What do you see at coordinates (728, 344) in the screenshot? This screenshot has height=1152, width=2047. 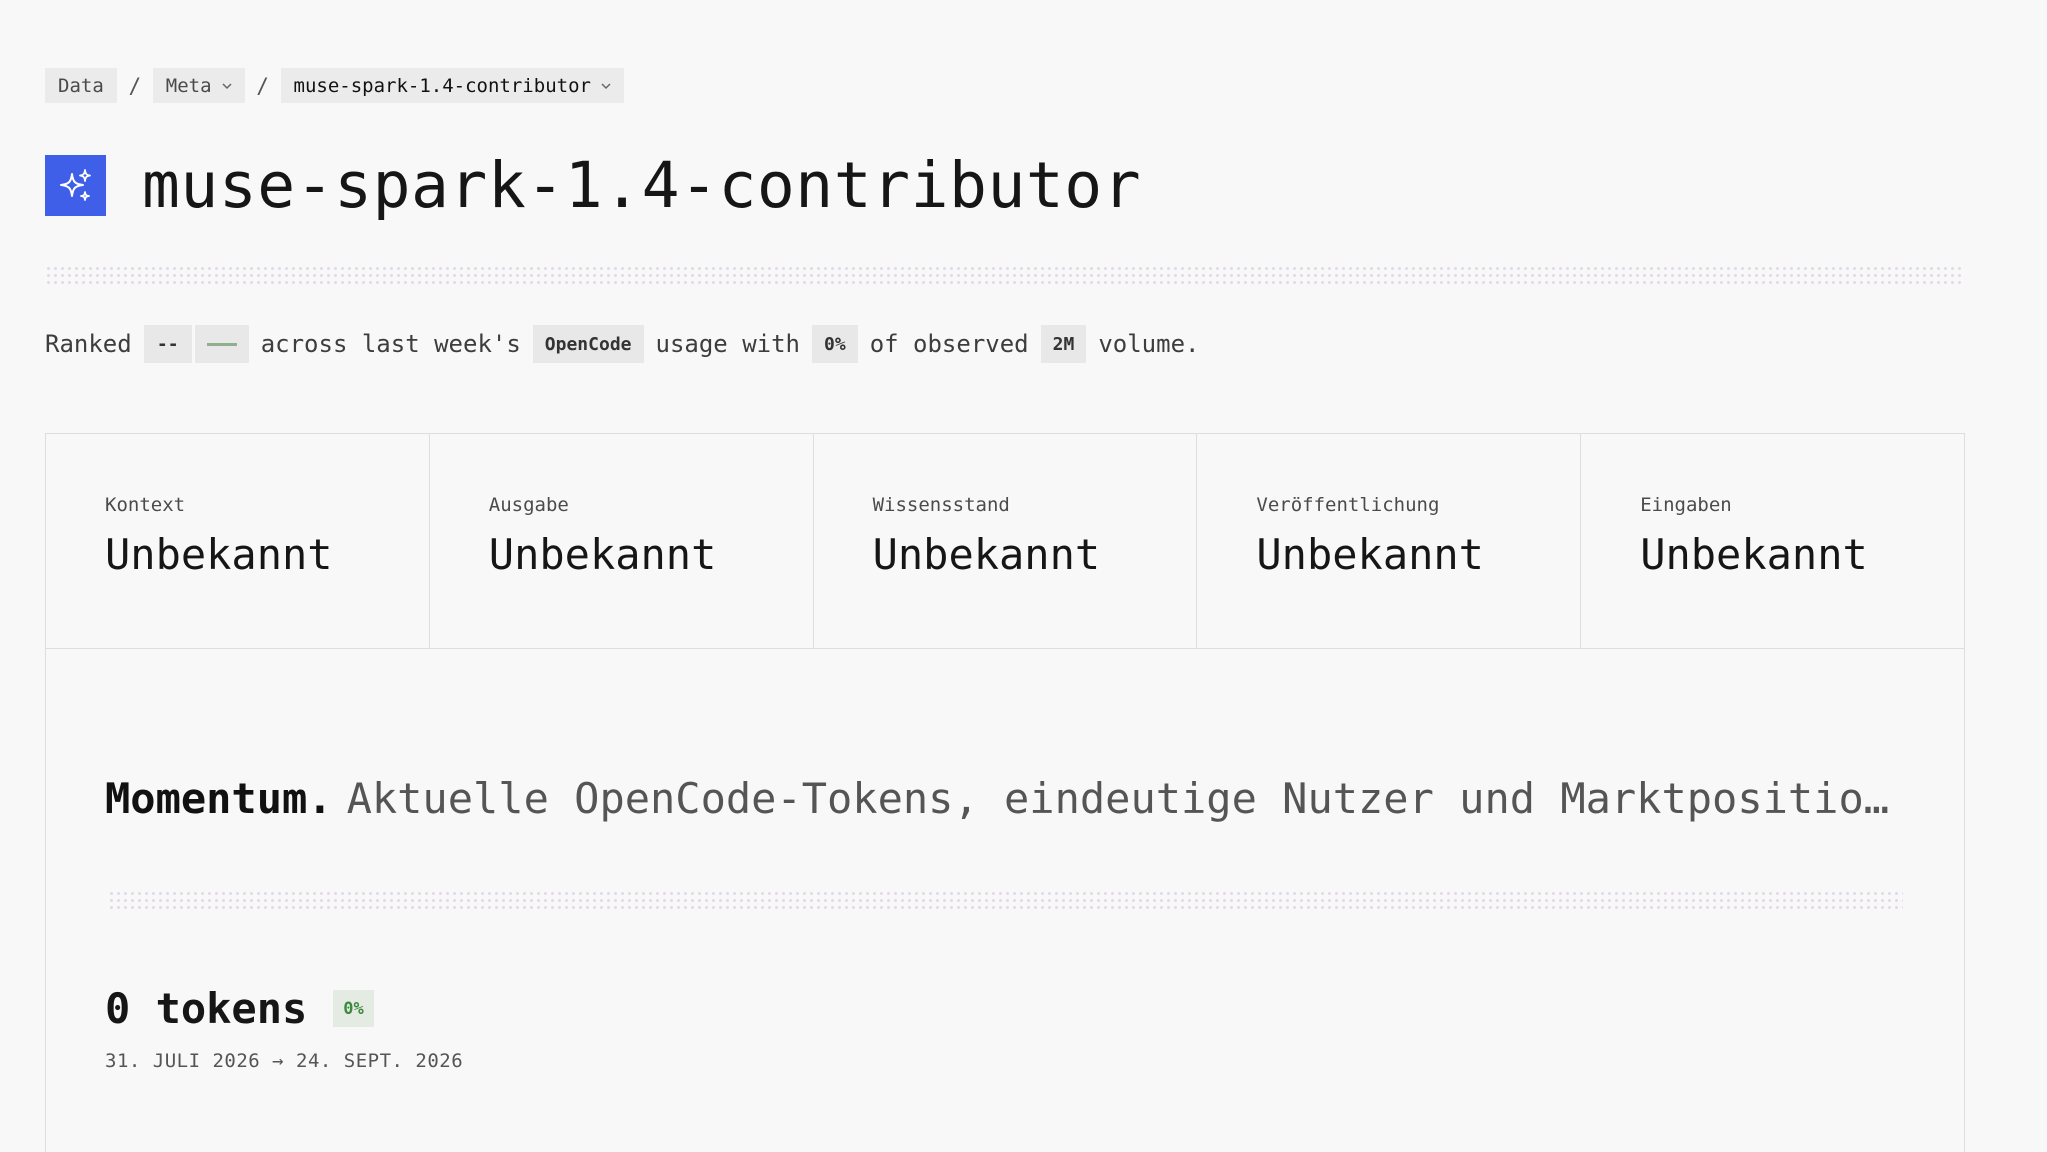 I see `summary-text: usage with` at bounding box center [728, 344].